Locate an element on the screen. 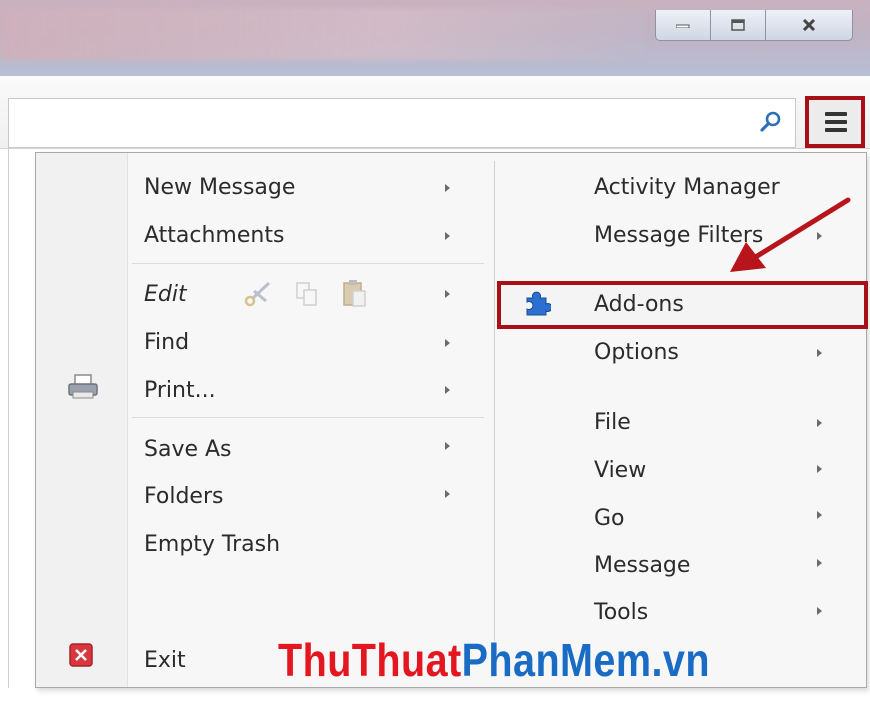 Image resolution: width=870 pixels, height=705 pixels. menu-item-label: Exit is located at coordinates (165, 660).